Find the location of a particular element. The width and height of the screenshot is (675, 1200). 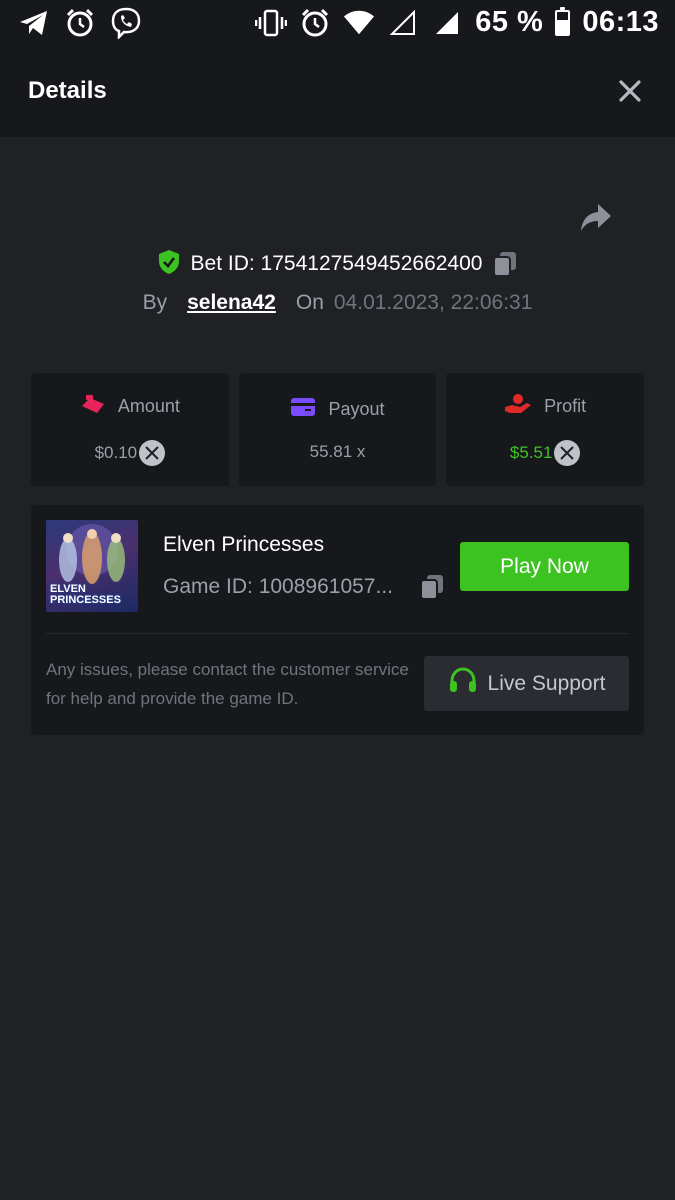

thumb-title-line2: PRINCESSES is located at coordinates (85, 600).